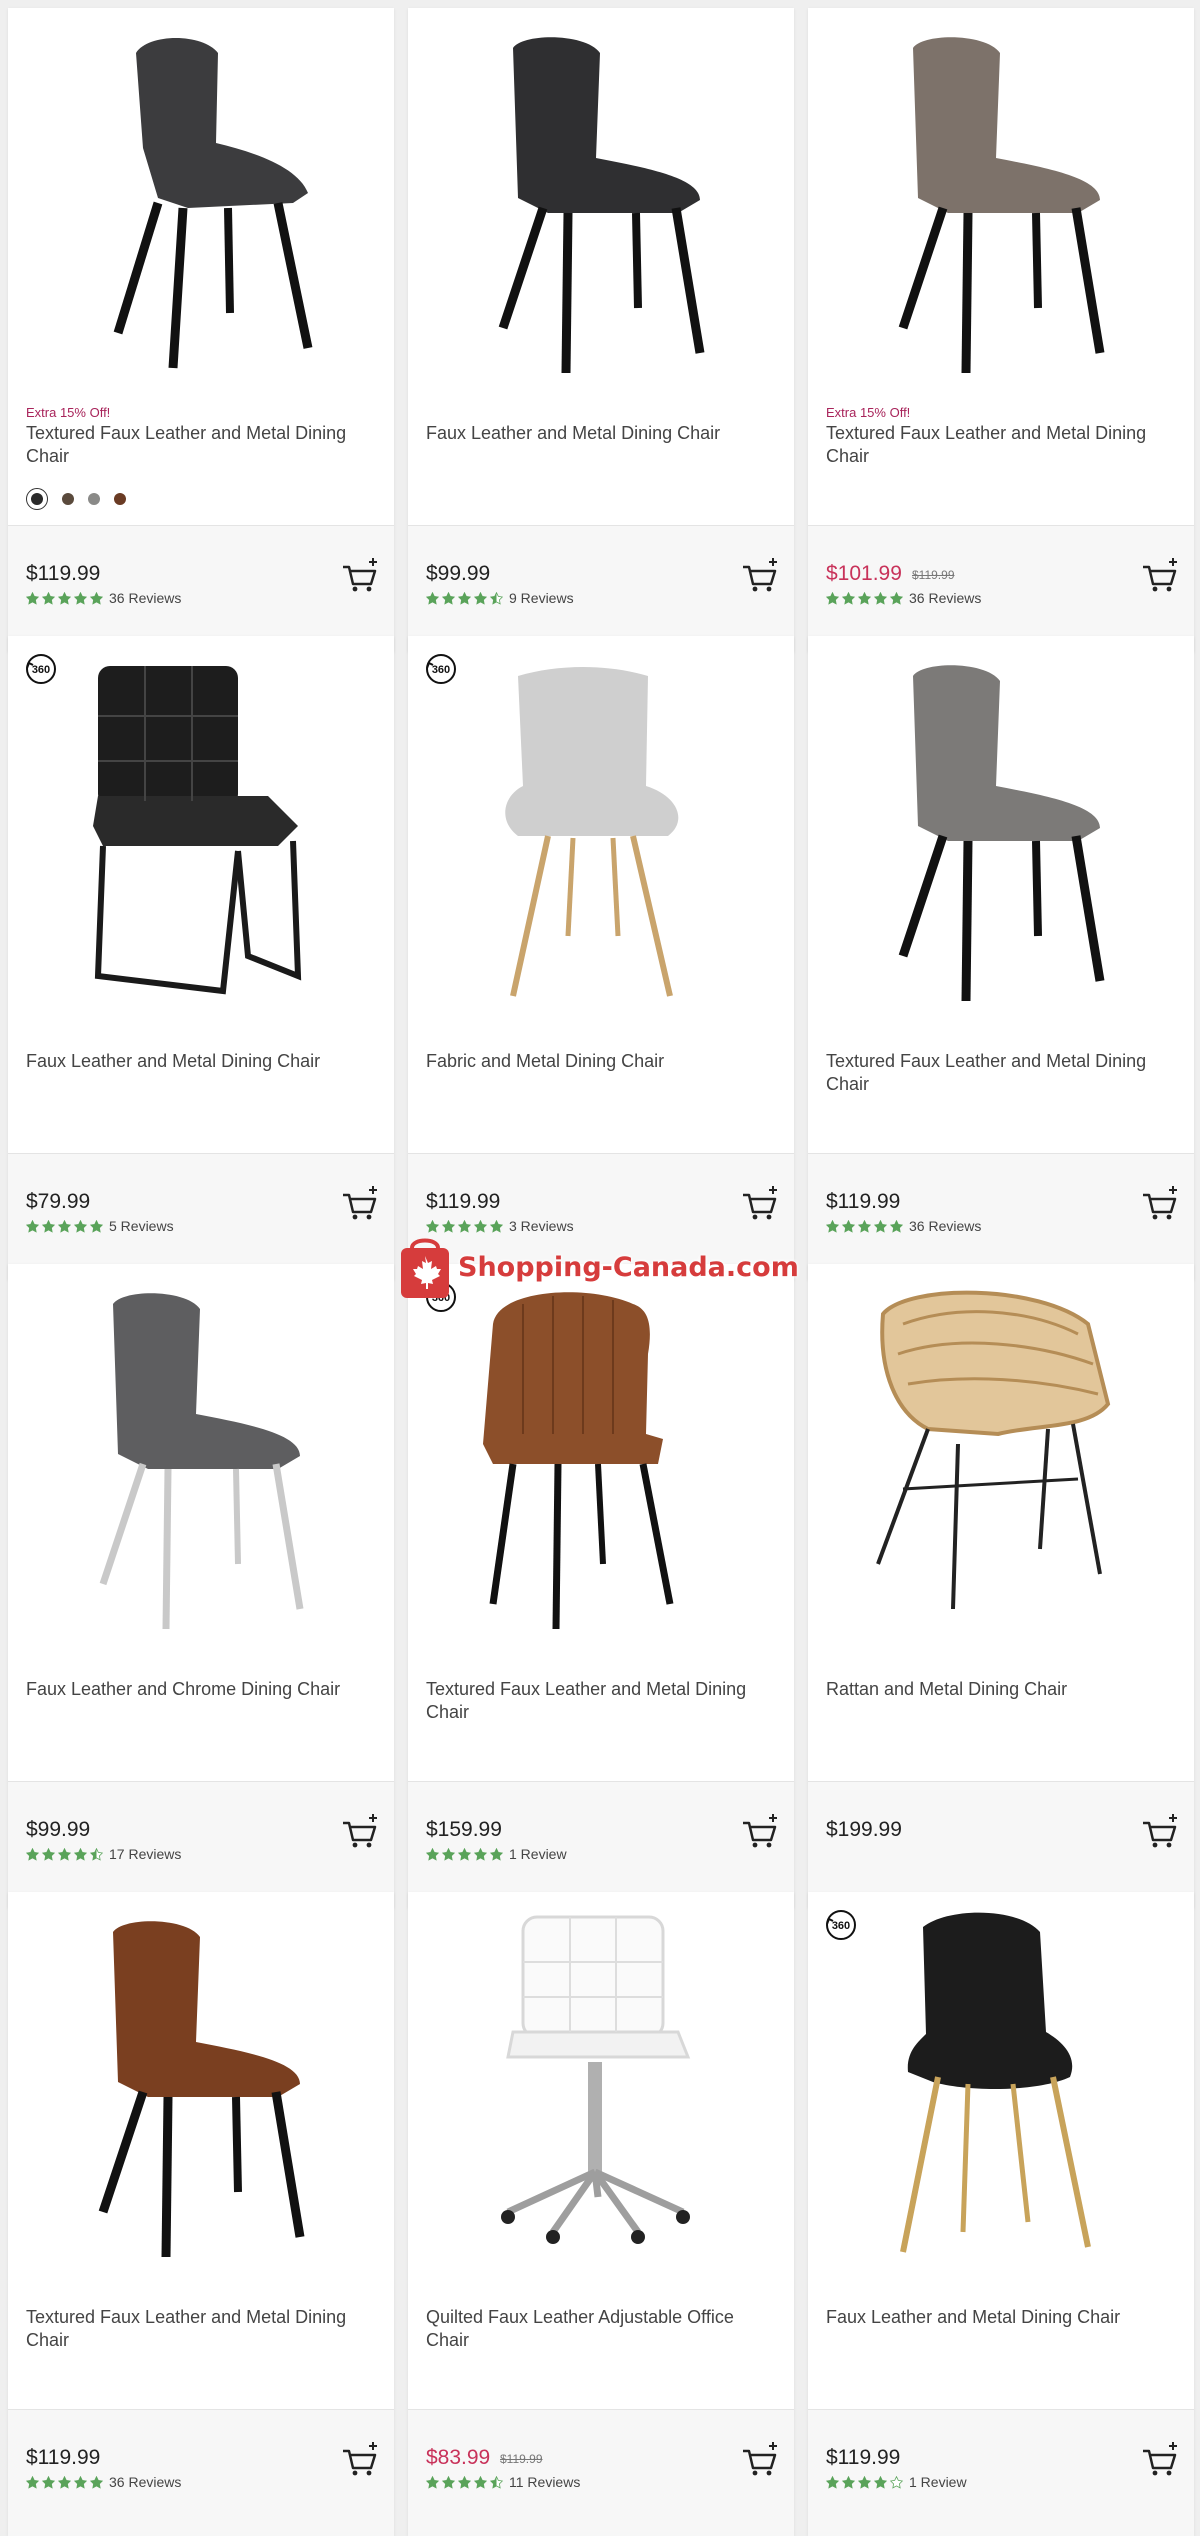 The width and height of the screenshot is (1200, 2536). What do you see at coordinates (1001, 2472) in the screenshot?
I see `product-footer: $119.99 1 Review` at bounding box center [1001, 2472].